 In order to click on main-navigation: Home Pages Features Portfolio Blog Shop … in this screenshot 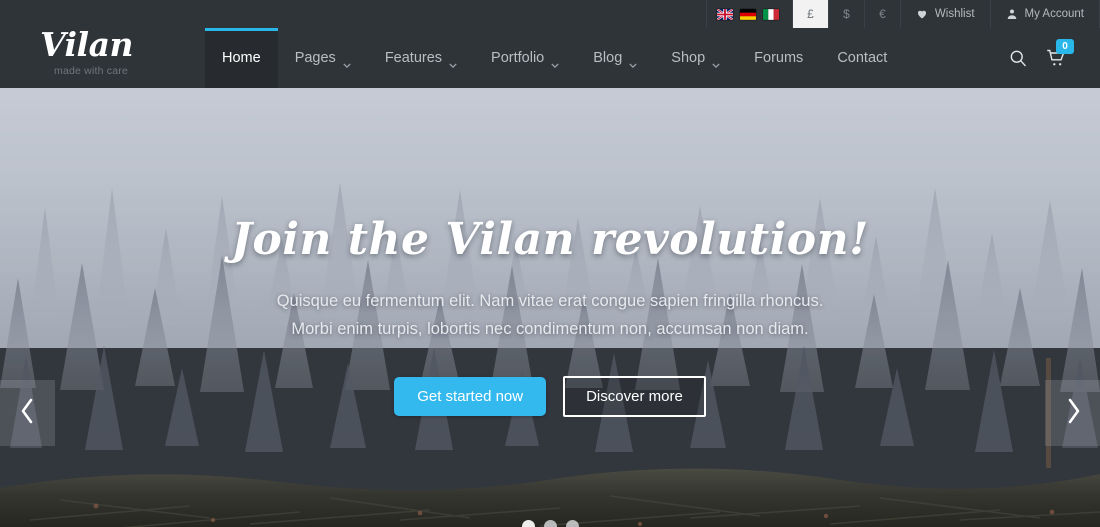, I will do `click(606, 58)`.